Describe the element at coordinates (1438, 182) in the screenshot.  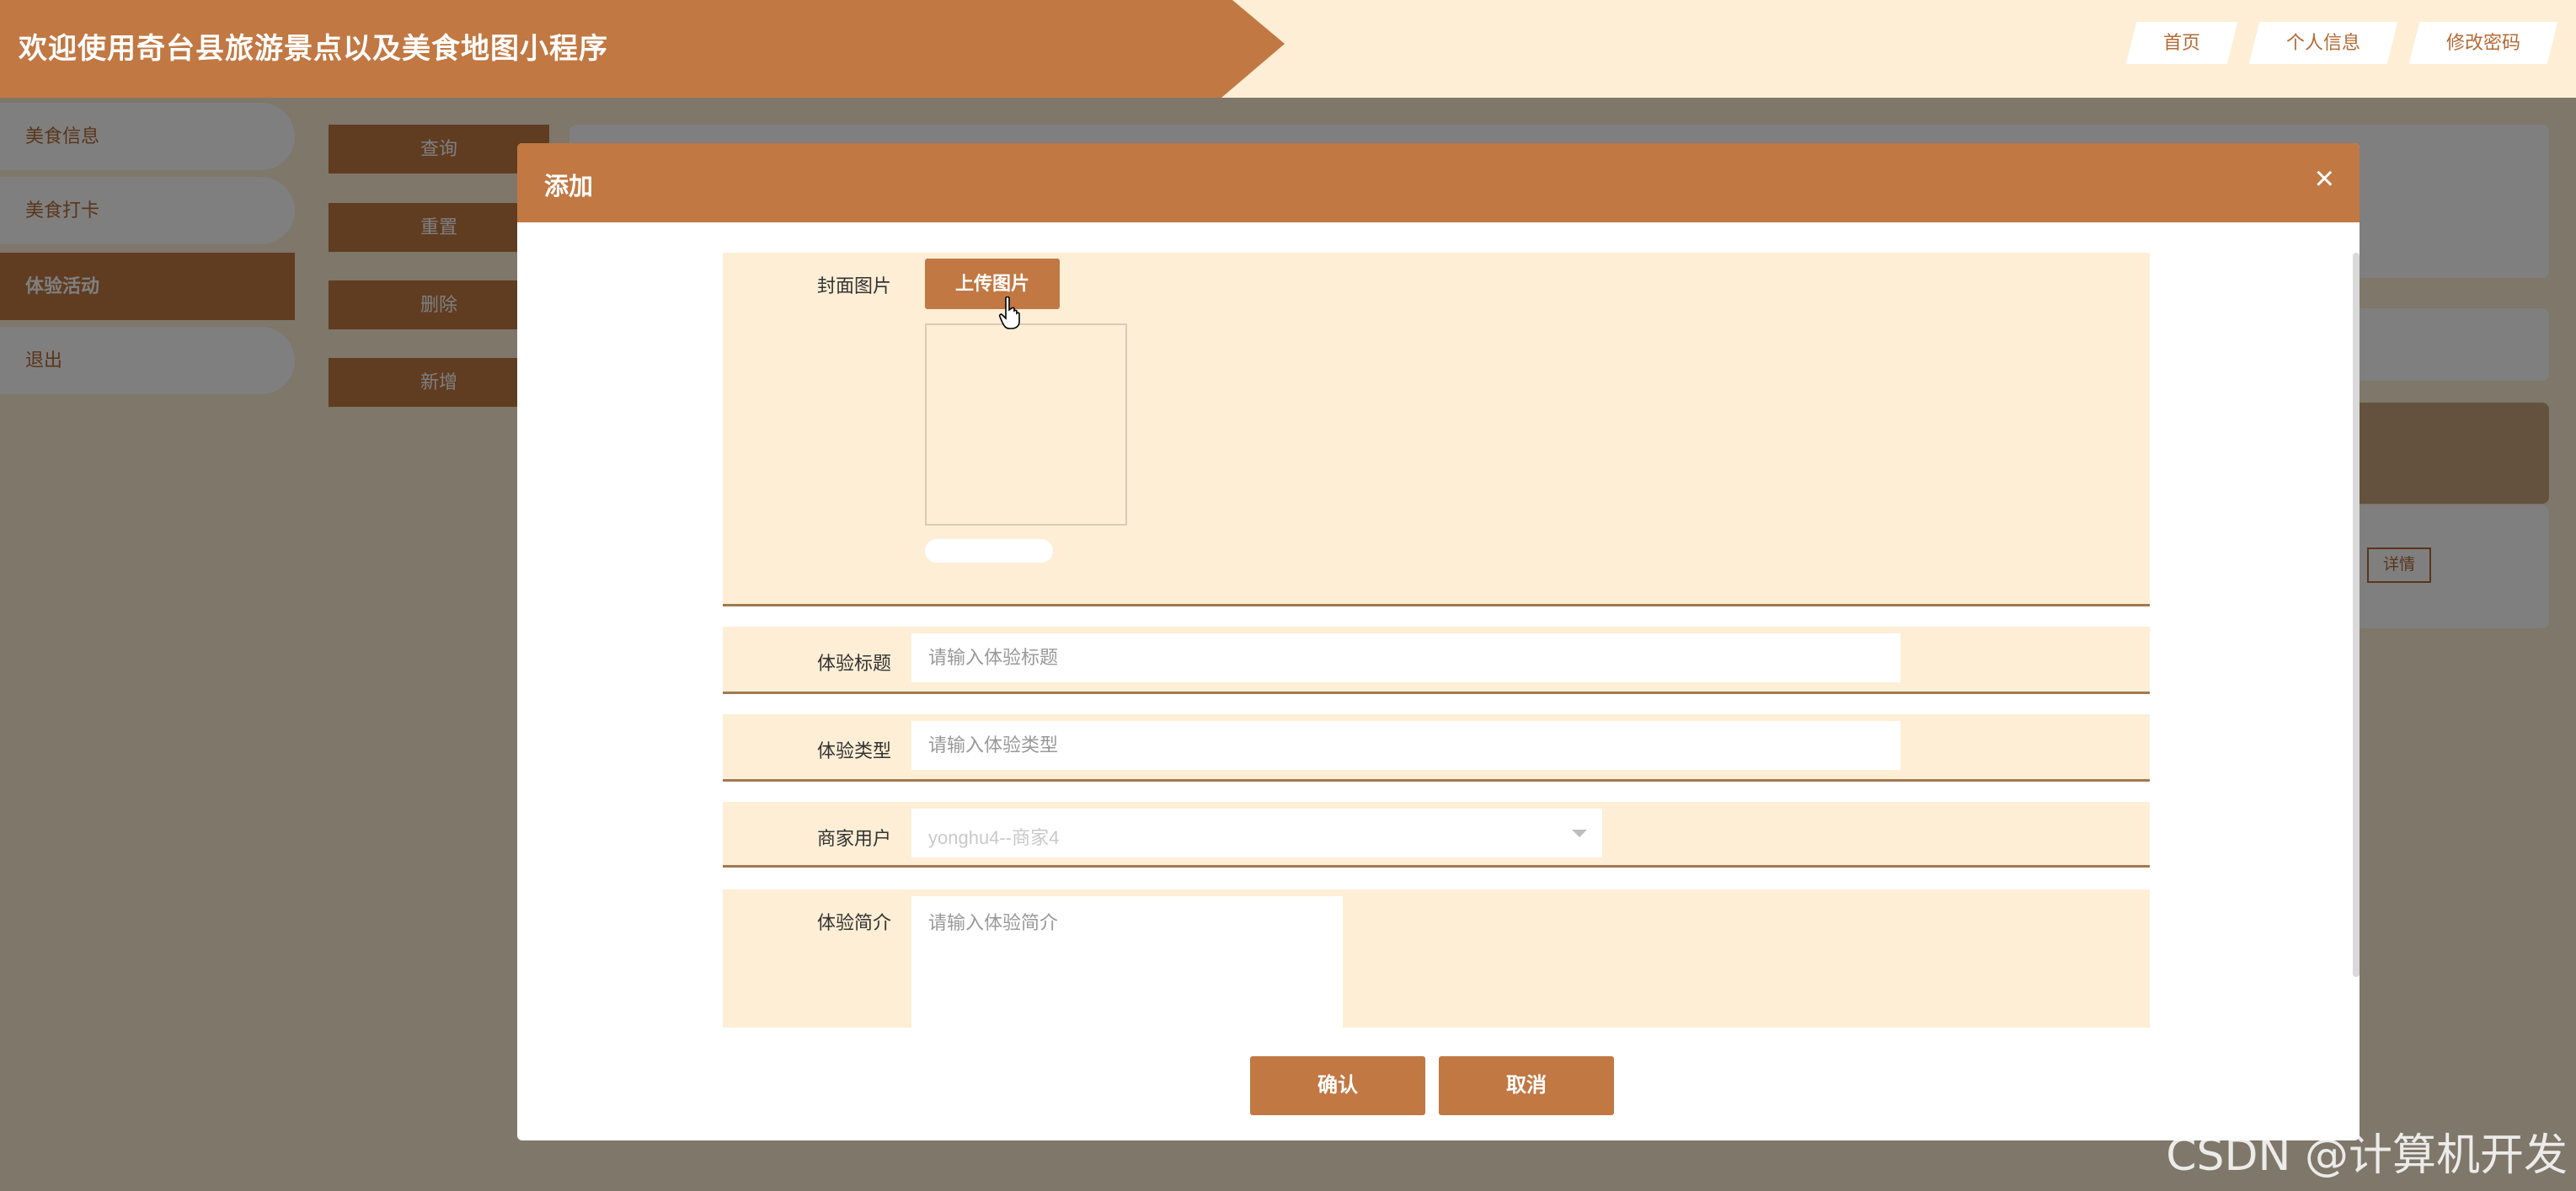
I see `dialog-header: 添加 ×` at that location.